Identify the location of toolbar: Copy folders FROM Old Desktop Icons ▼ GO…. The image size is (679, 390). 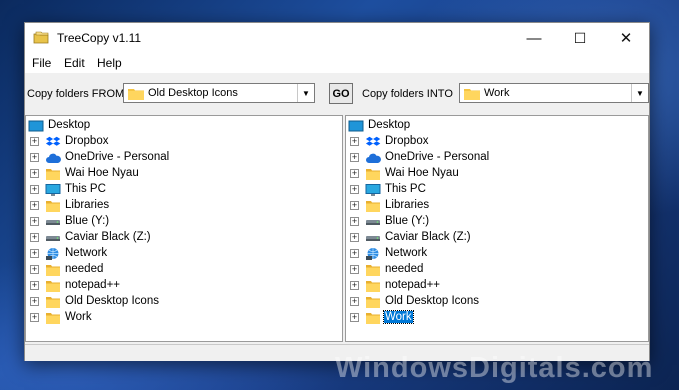
(337, 94).